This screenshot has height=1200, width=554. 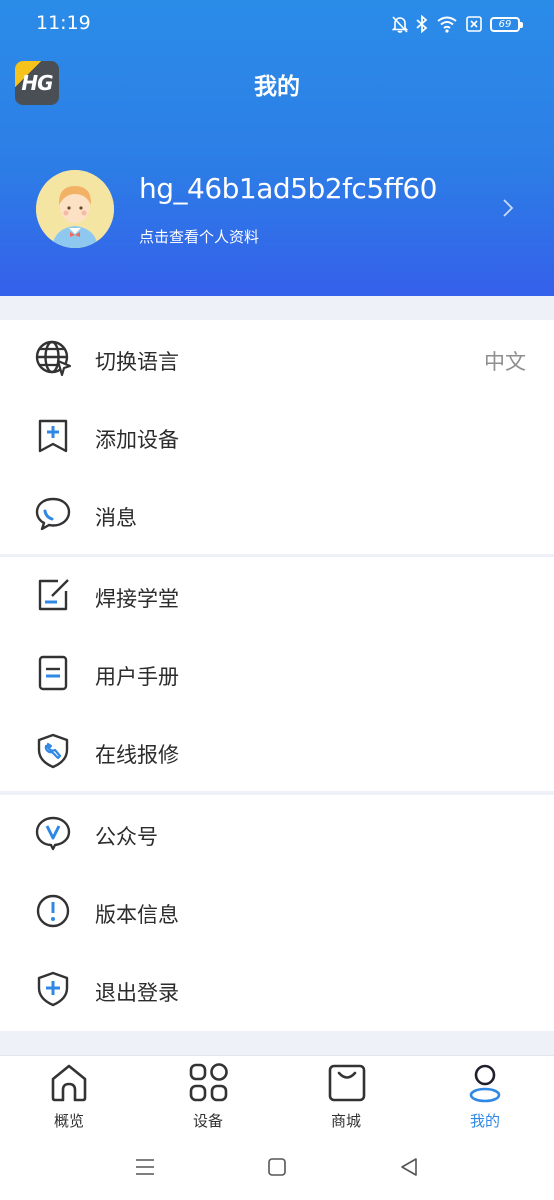 What do you see at coordinates (208, 1082) in the screenshot?
I see `devices-grid-icon` at bounding box center [208, 1082].